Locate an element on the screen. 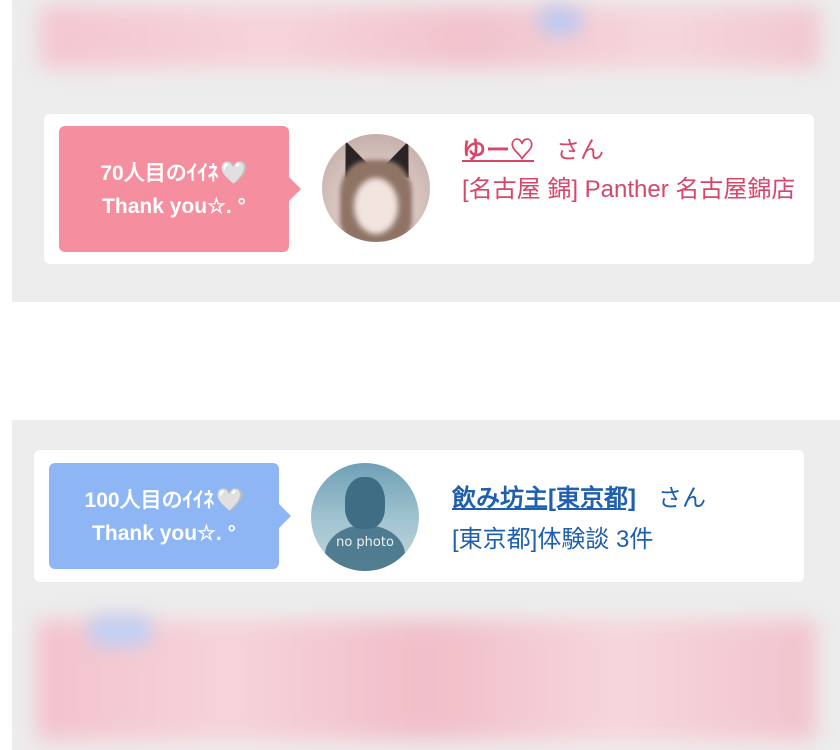  user-name-line: ゆー♡ さん is located at coordinates (533, 147).